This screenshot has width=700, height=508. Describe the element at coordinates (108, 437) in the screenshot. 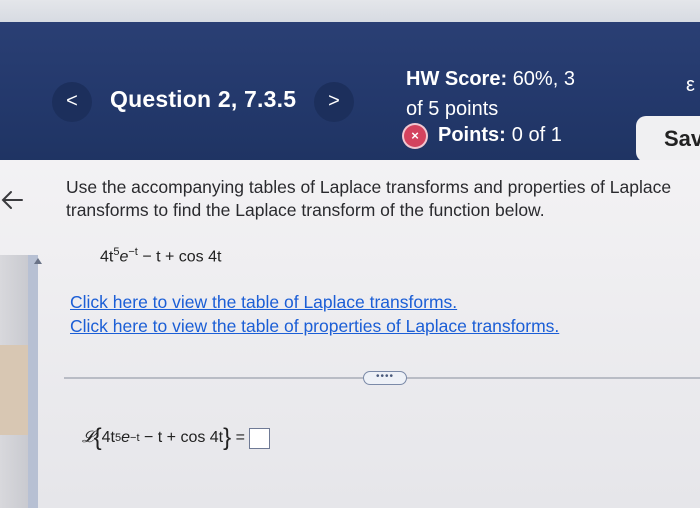

I see `answer-coef: 4t` at that location.